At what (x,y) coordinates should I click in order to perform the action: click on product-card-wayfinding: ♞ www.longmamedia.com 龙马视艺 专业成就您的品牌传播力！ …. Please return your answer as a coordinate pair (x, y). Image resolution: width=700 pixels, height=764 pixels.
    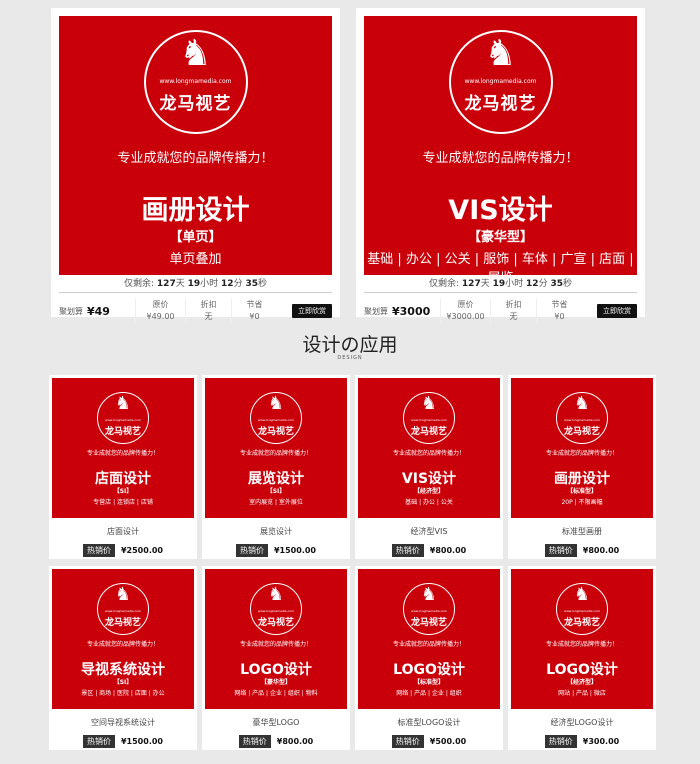
    Looking at the image, I should click on (123, 658).